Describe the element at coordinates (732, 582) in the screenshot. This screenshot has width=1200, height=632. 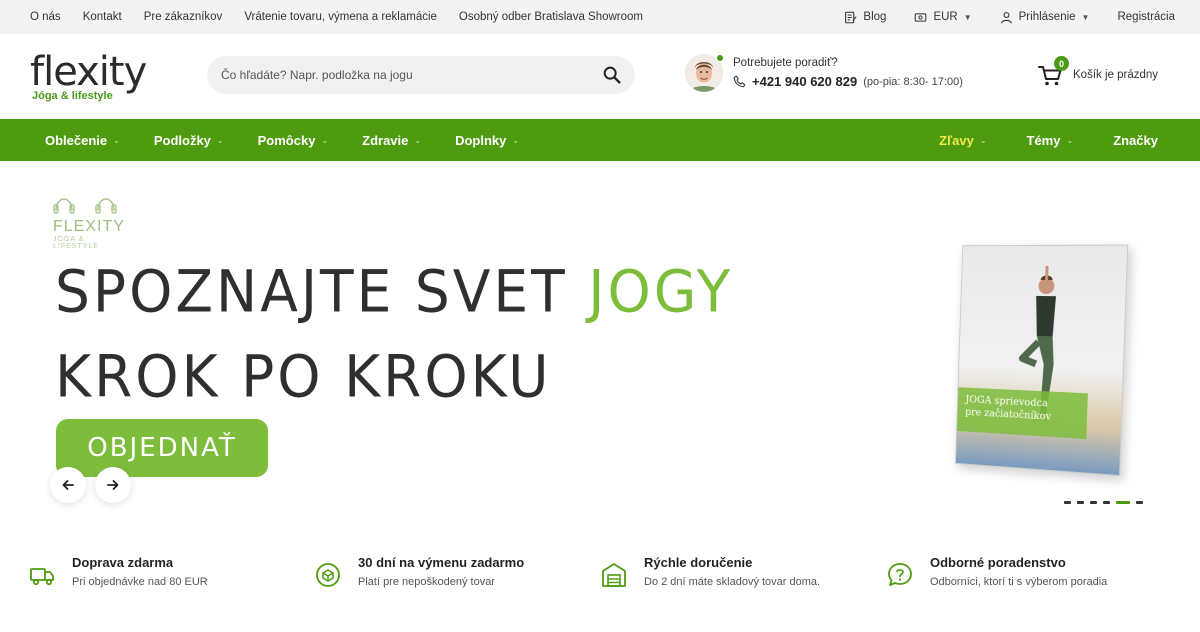
I see `benefit-subtitle: Do 2 dní máte skladový tovar doma.` at that location.